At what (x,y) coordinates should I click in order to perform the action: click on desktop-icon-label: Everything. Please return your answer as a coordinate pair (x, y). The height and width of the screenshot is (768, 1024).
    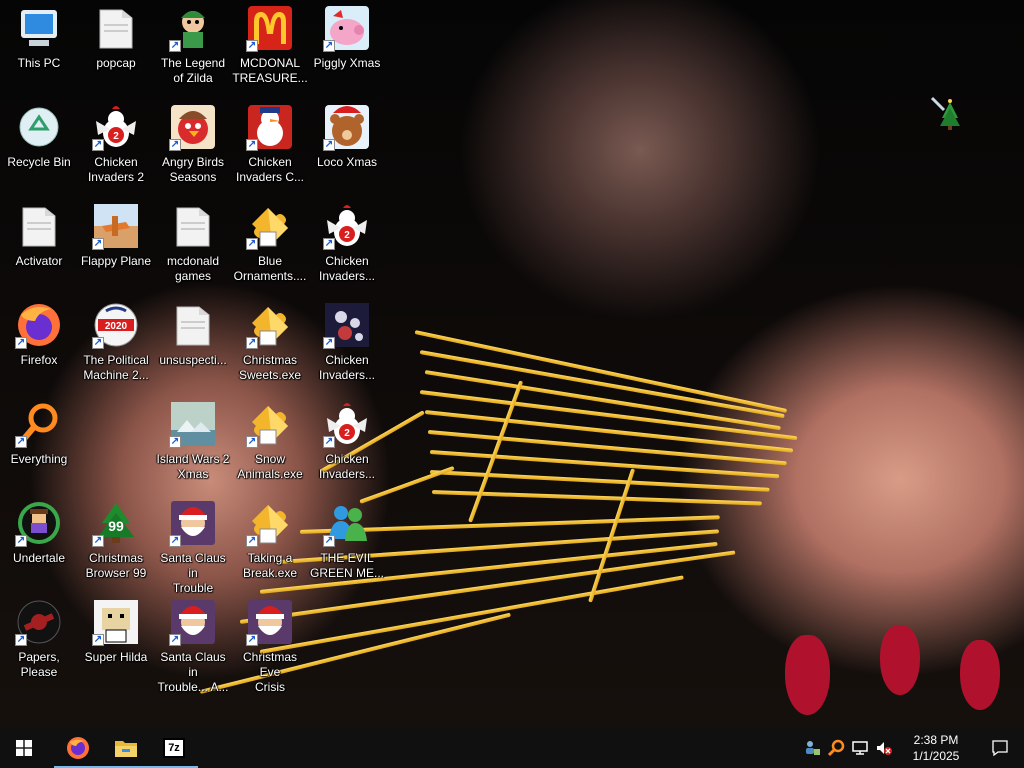
    Looking at the image, I should click on (39, 459).